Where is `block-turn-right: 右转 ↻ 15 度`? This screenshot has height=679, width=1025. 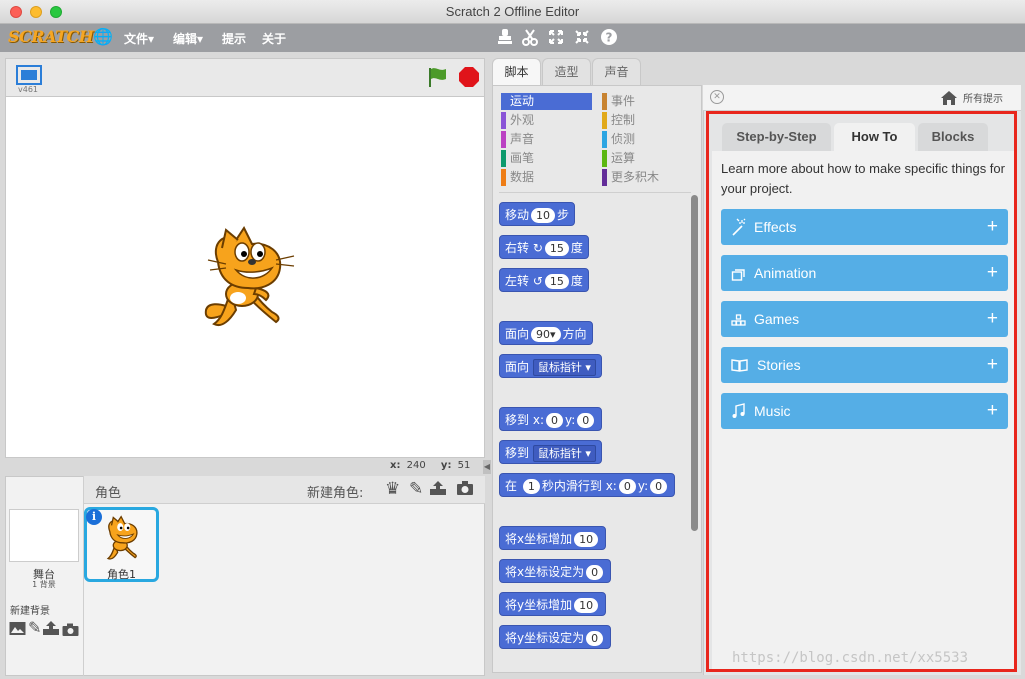
block-turn-right: 右转 ↻ 15 度 is located at coordinates (544, 247).